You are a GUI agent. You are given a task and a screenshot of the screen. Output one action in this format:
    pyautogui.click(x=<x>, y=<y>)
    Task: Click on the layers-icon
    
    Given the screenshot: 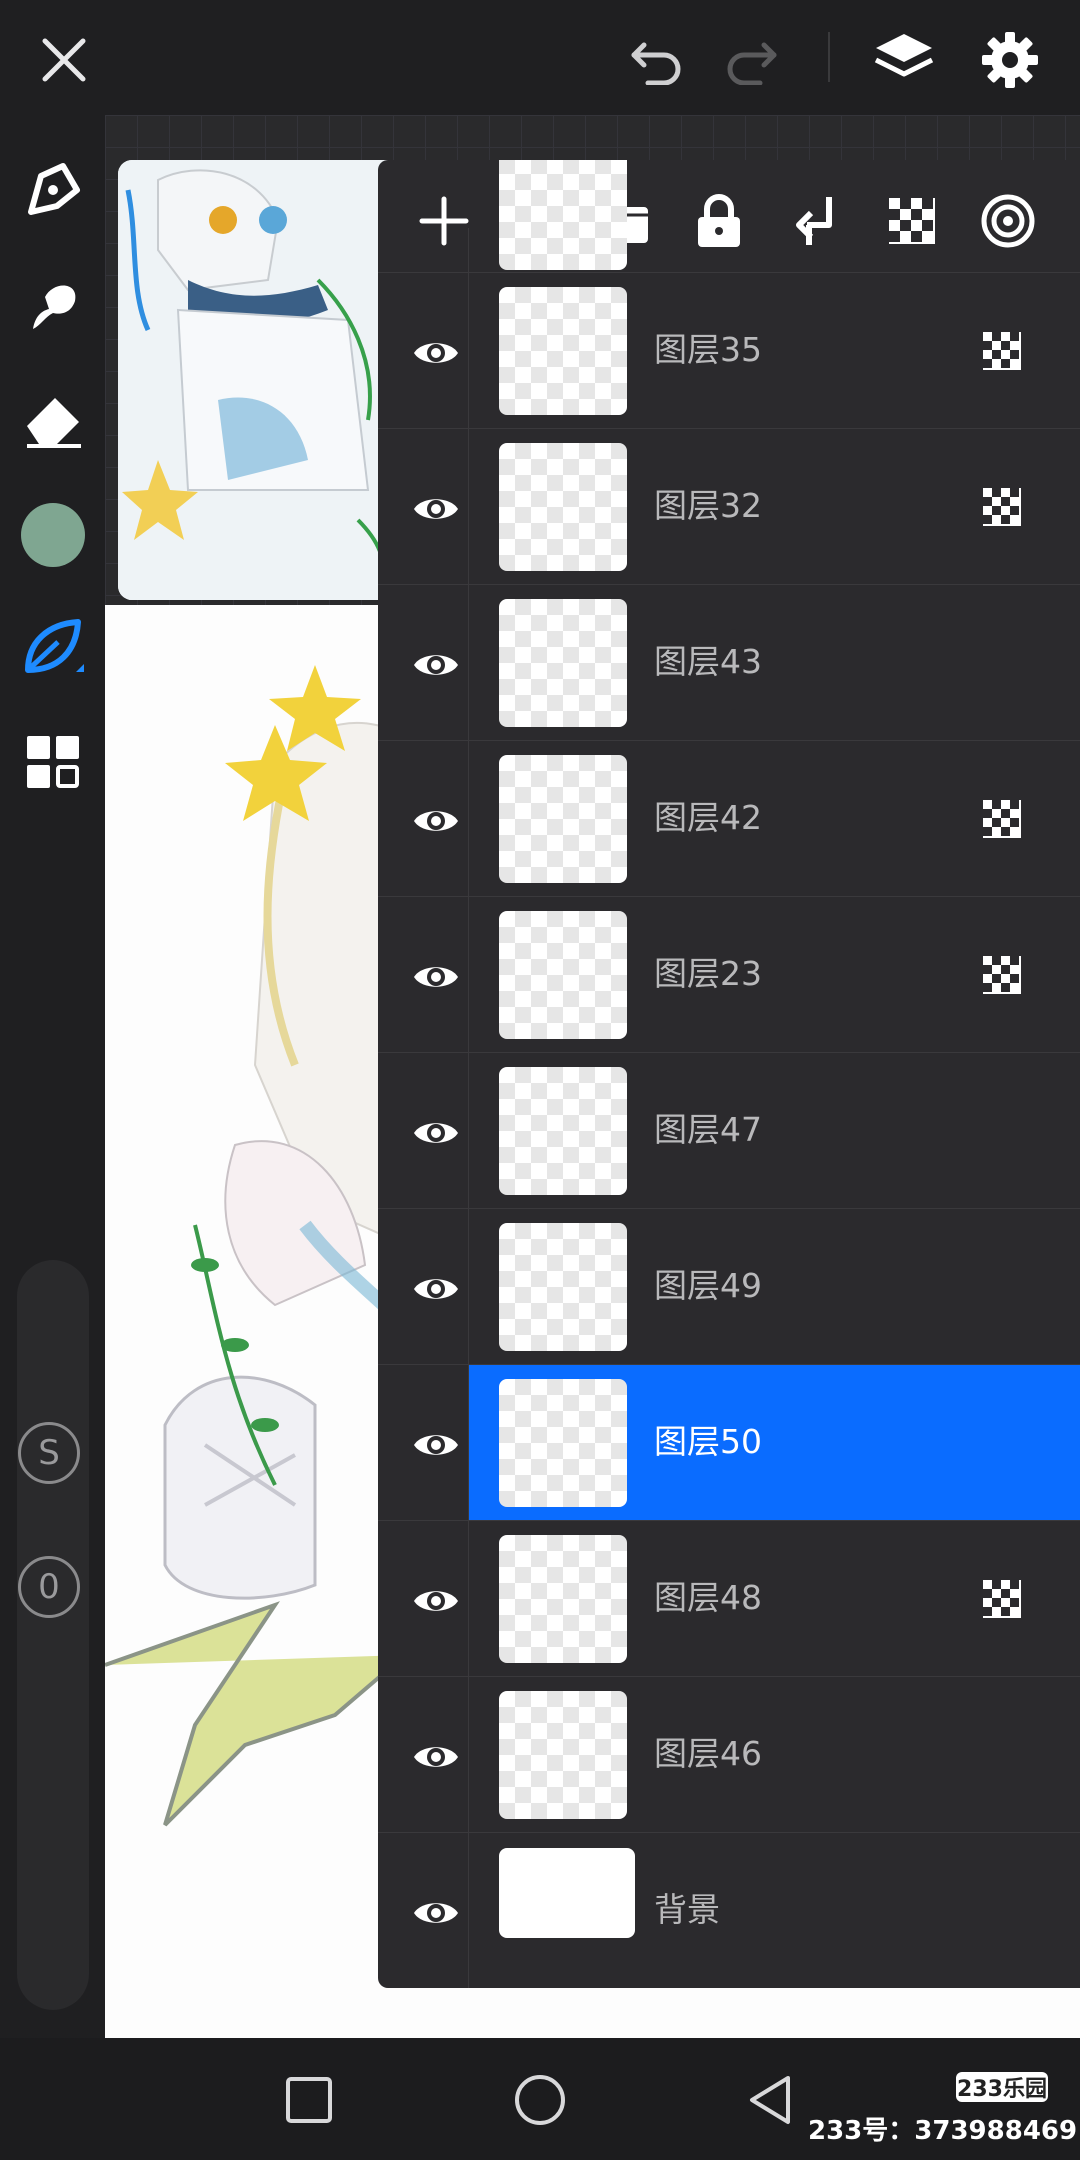 What is the action you would take?
    pyautogui.click(x=904, y=60)
    